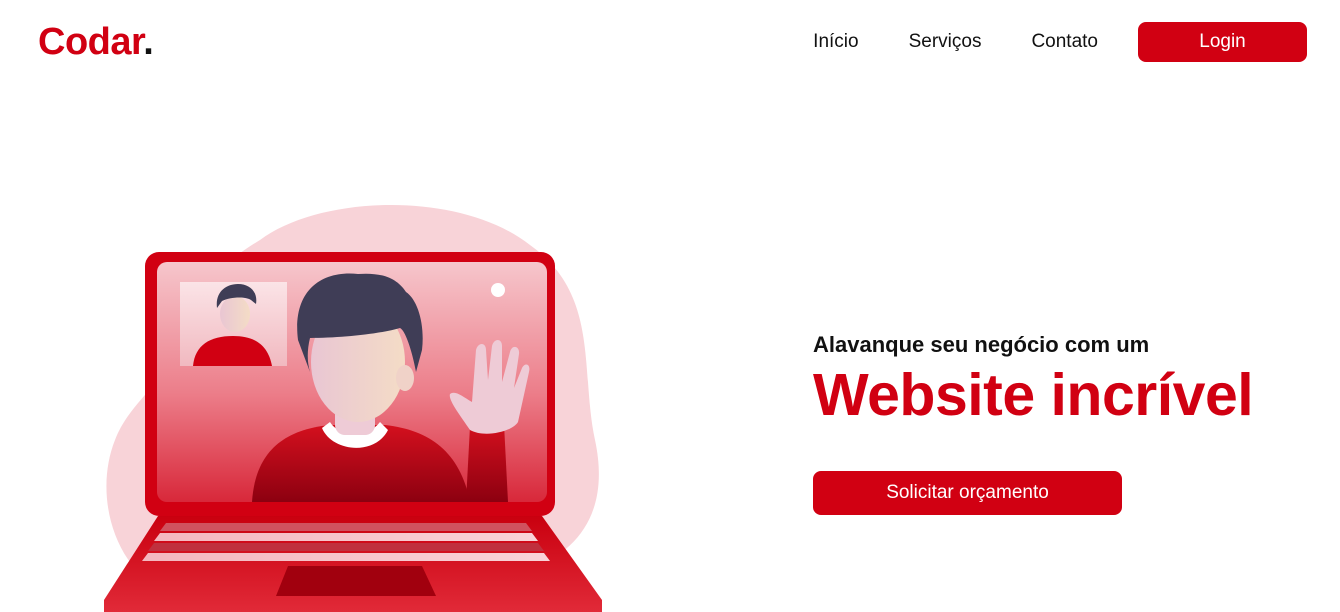  Describe the element at coordinates (91, 42) in the screenshot. I see `brand-logo-text: Codar` at that location.